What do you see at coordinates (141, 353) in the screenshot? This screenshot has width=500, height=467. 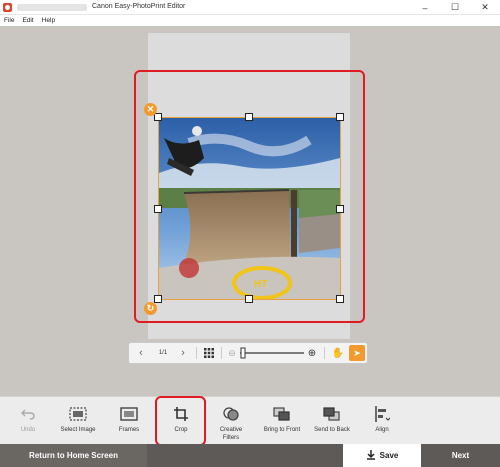 I see `prev-page-icon: ‹` at bounding box center [141, 353].